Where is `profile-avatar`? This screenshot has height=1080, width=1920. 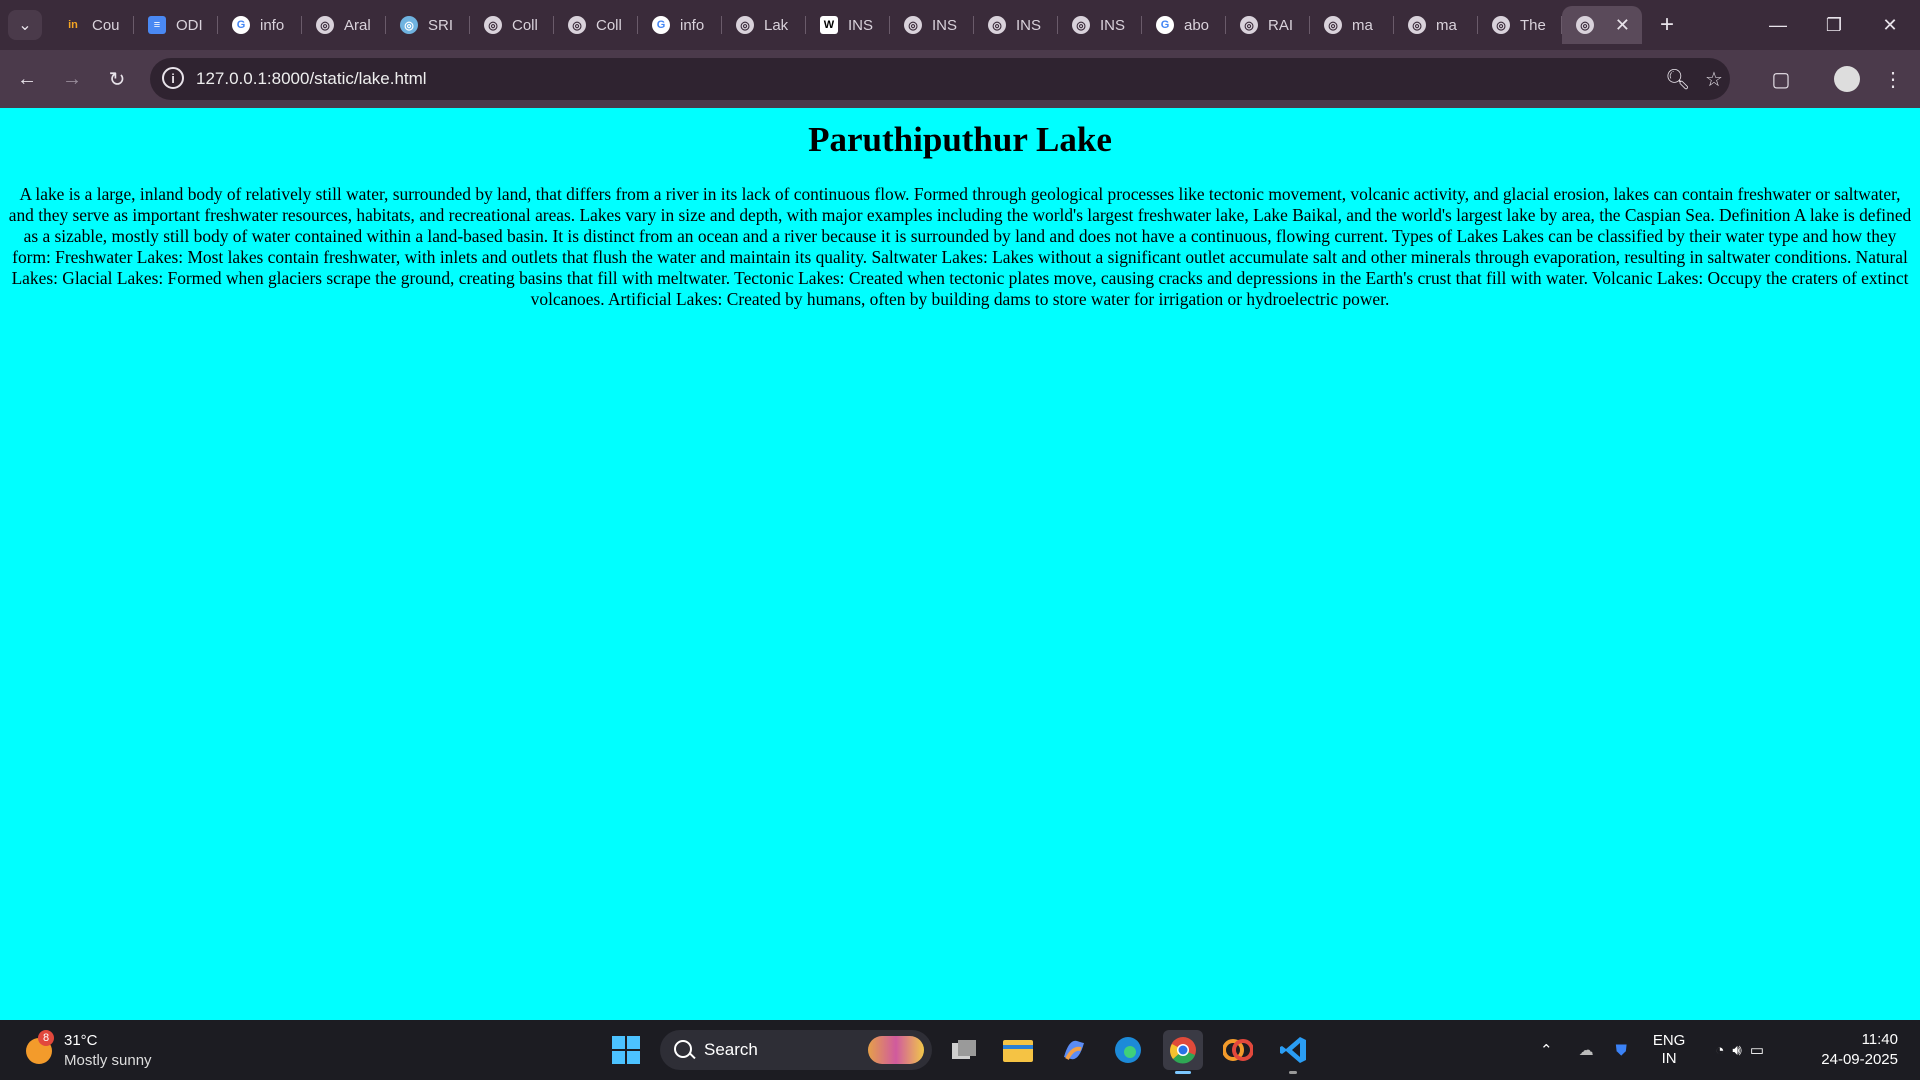
profile-avatar is located at coordinates (1847, 79).